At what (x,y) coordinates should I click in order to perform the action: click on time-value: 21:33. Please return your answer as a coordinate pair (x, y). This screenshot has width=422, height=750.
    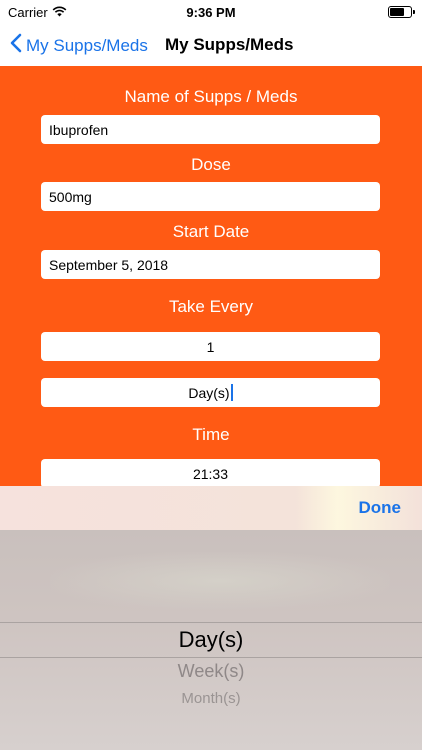
    Looking at the image, I should click on (210, 473).